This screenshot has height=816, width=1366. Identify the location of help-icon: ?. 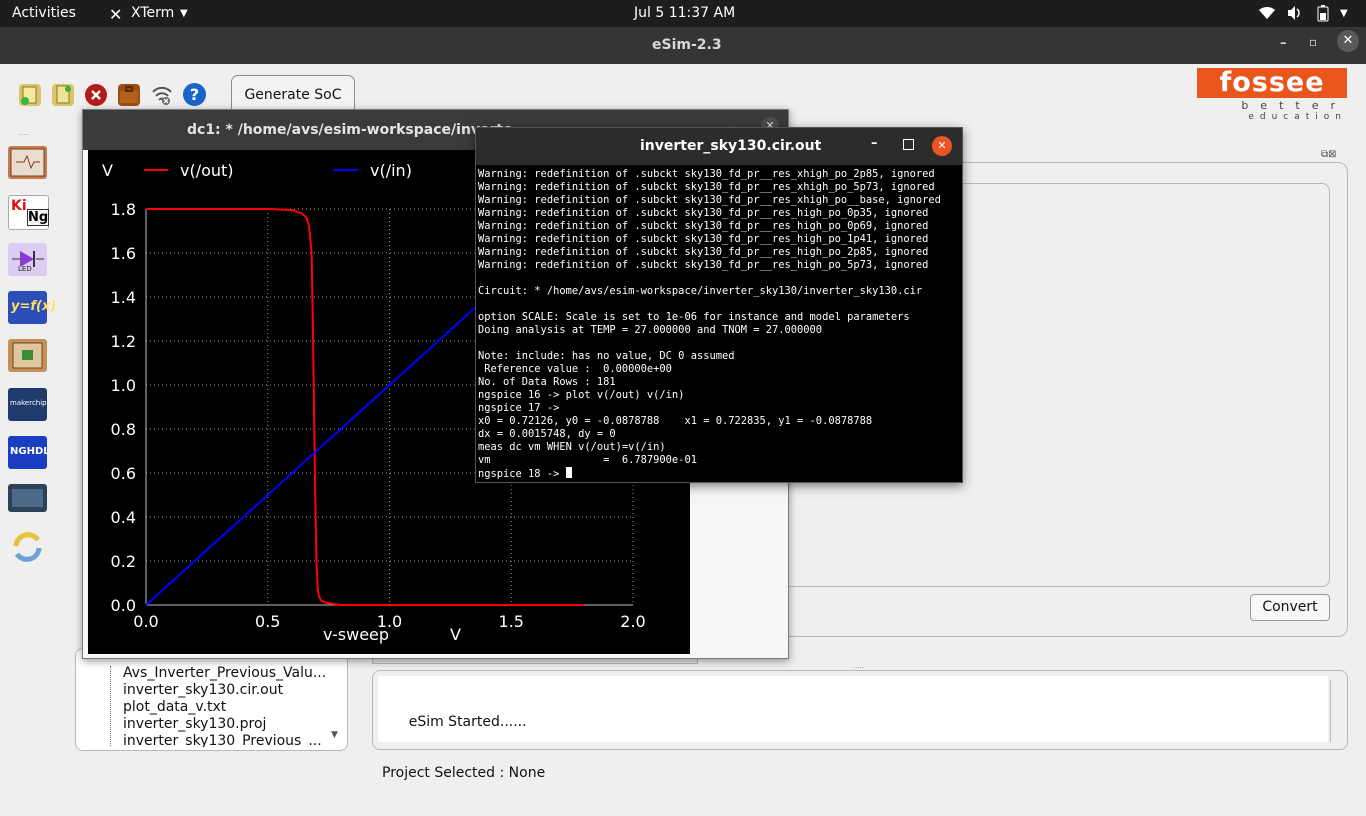
(194, 94).